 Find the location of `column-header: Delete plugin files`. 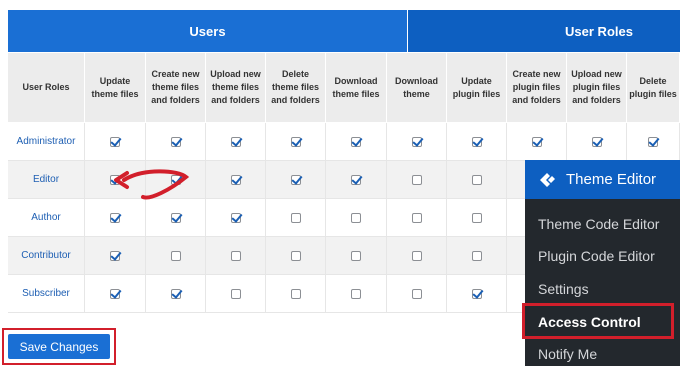

column-header: Delete plugin files is located at coordinates (653, 87).